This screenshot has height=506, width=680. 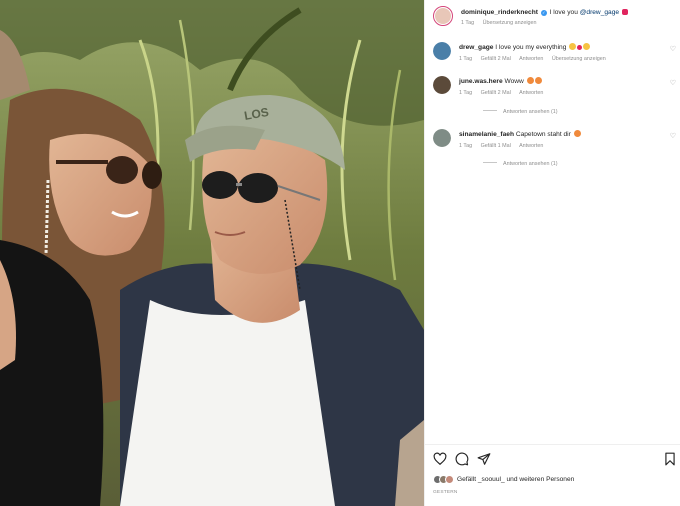 I want to click on comment-likes: Gefällt 1 Mal, so click(x=496, y=146).